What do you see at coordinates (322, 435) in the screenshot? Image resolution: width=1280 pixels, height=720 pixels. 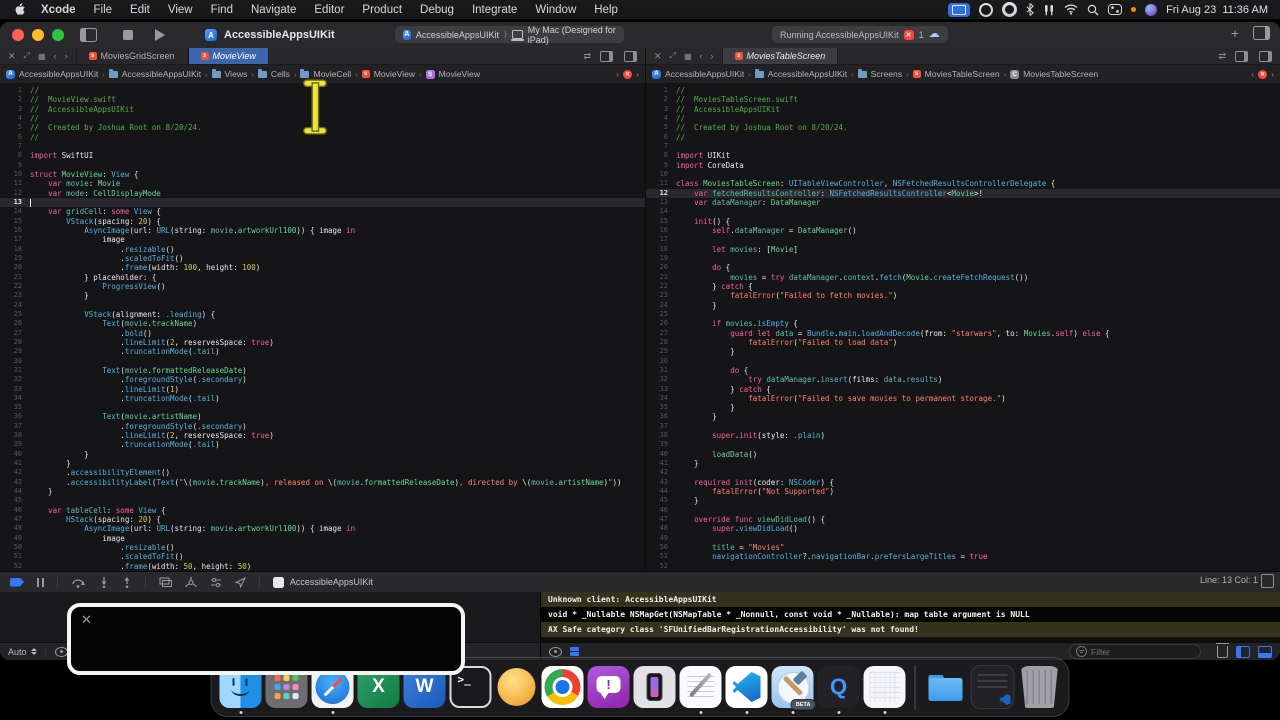 I see `code-line-38: 38 .lineLimit(2, reservesSpace: true)` at bounding box center [322, 435].